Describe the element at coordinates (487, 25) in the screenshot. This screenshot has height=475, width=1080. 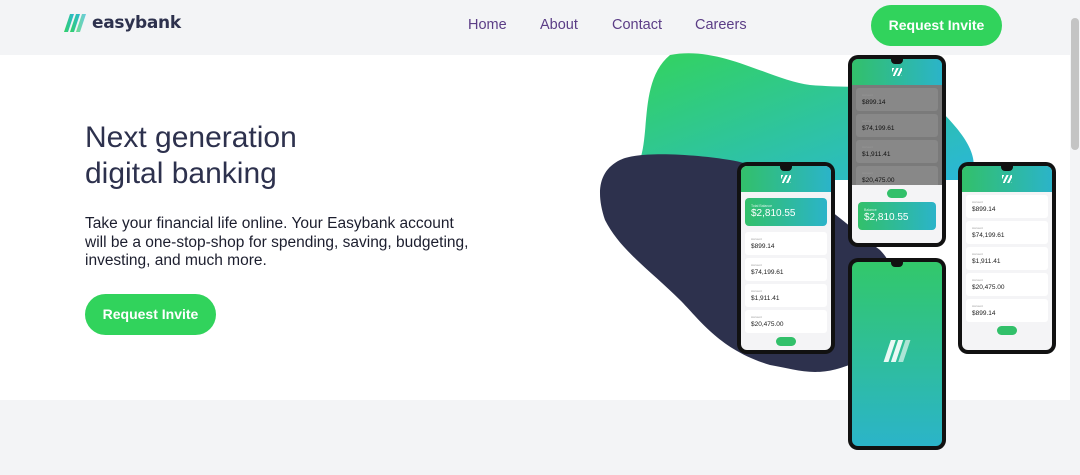
I see `nav-home: Home` at that location.